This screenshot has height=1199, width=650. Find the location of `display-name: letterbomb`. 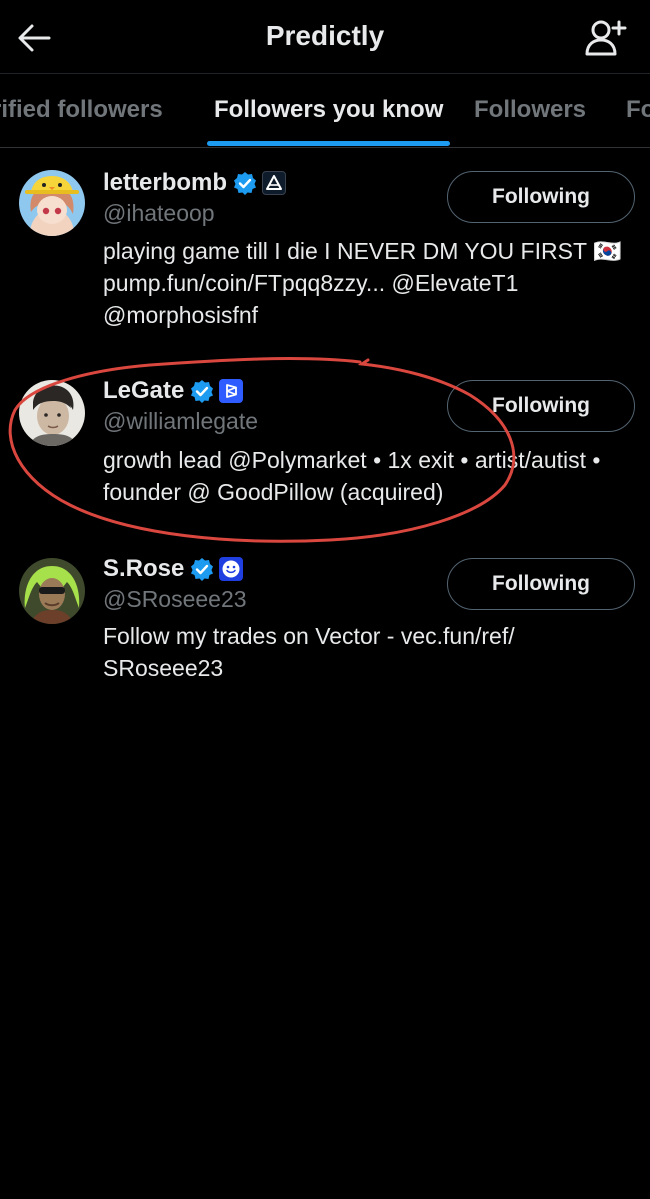

display-name: letterbomb is located at coordinates (165, 183).